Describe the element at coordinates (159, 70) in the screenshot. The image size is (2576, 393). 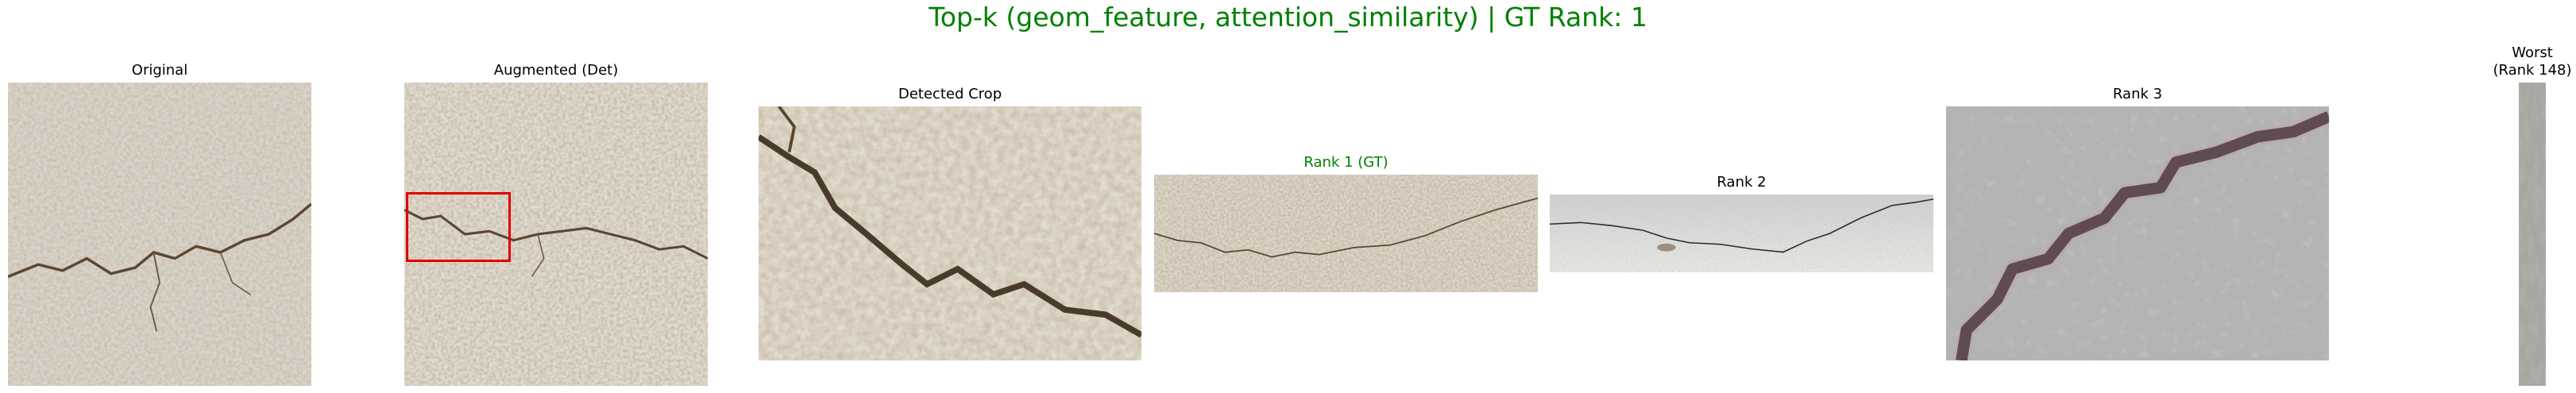
I see `panel-caption: Original` at that location.